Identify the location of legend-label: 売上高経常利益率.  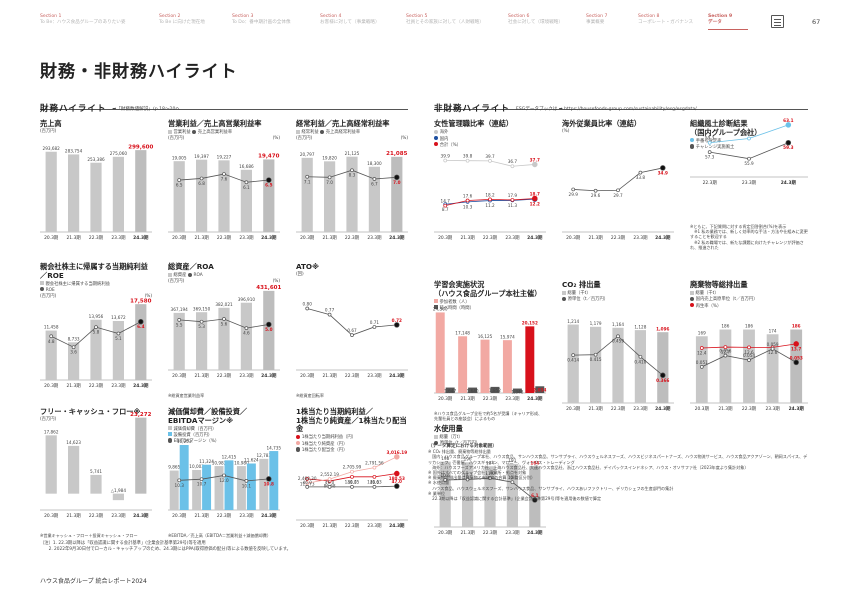
(343, 133).